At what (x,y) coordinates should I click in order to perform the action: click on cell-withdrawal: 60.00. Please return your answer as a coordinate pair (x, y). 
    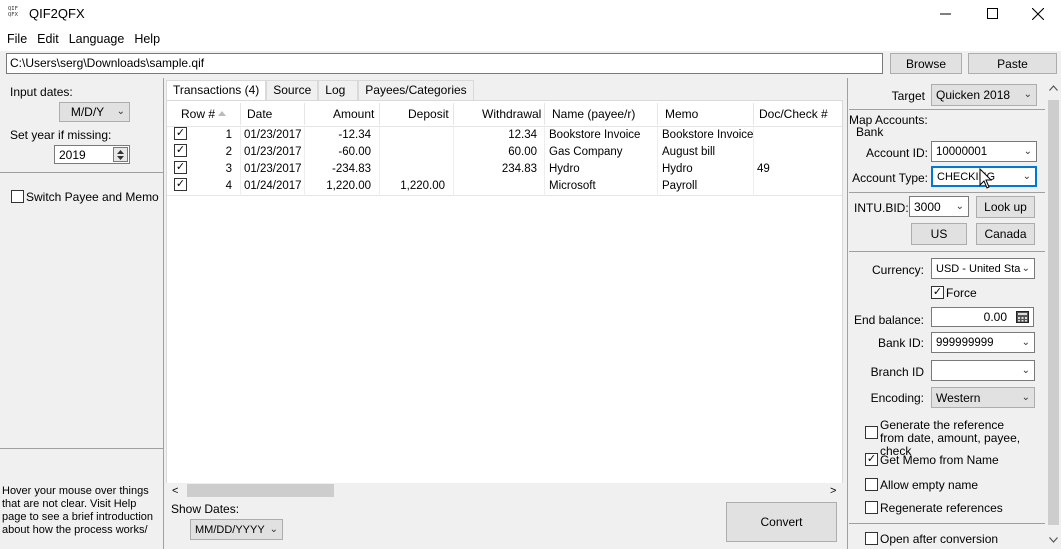
    Looking at the image, I should click on (522, 152).